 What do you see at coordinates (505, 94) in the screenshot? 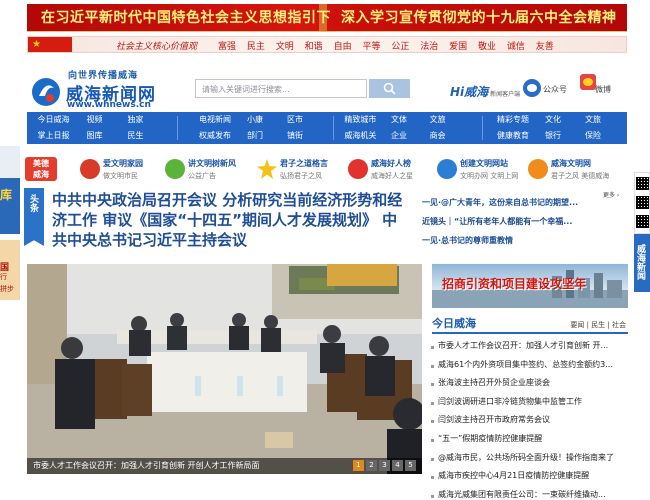
I see `hi-weihai-sub: 新闻客户端` at bounding box center [505, 94].